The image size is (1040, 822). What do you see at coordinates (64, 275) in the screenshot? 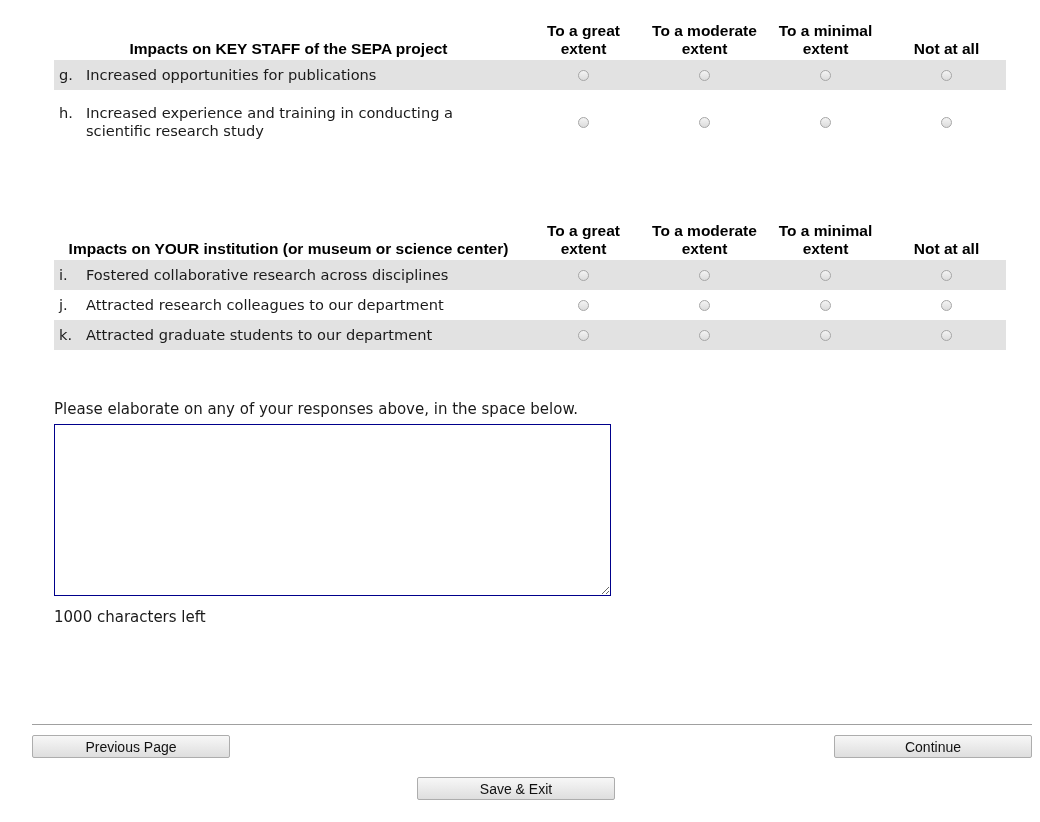
I see `item-letter: i.` at bounding box center [64, 275].